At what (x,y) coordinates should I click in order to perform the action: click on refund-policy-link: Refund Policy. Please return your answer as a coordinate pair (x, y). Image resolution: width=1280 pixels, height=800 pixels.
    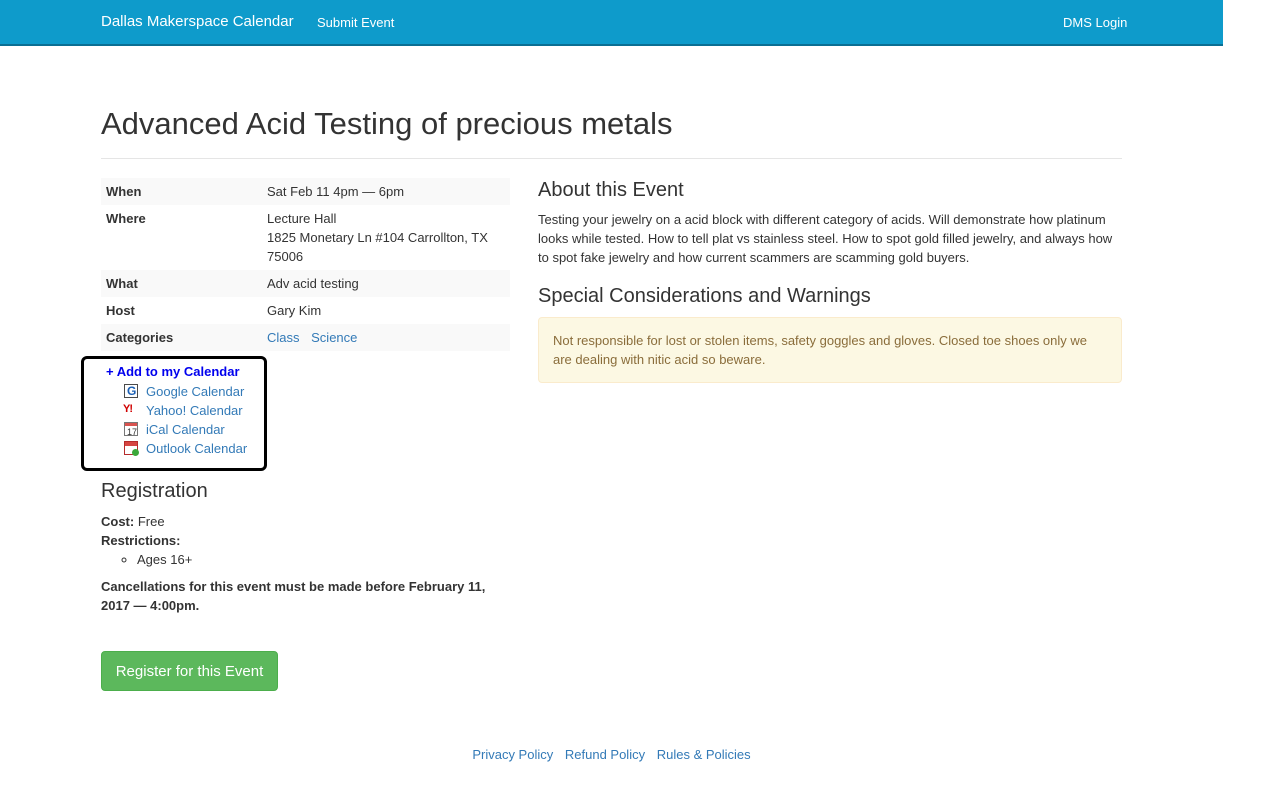
    Looking at the image, I should click on (605, 754).